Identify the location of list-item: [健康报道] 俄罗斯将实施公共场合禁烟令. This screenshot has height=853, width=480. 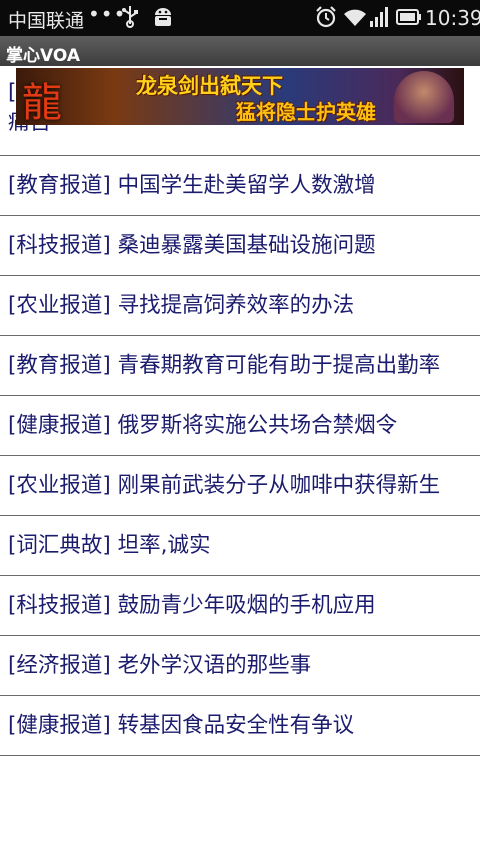
(240, 426).